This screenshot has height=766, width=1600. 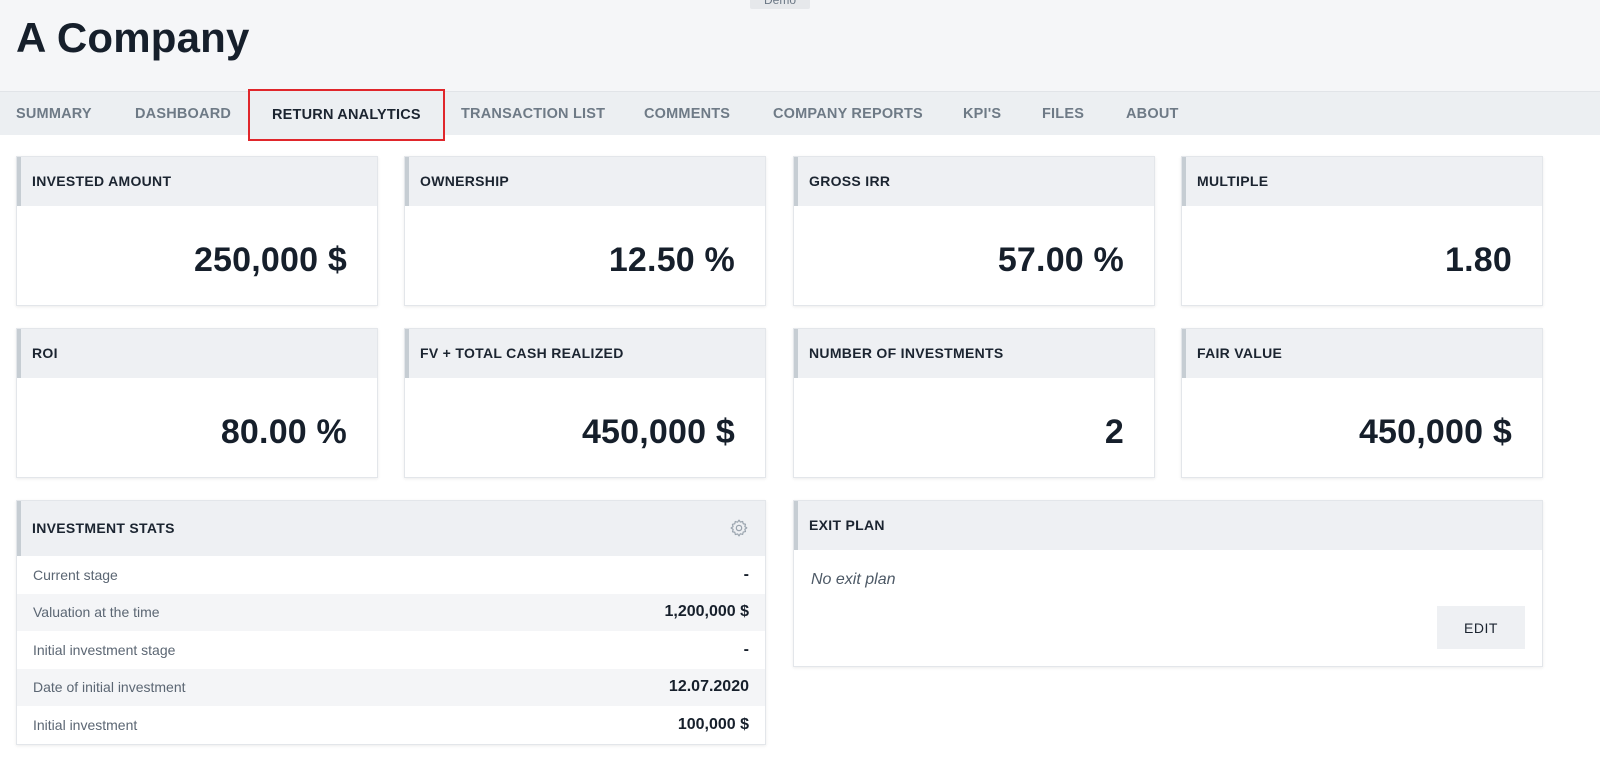 I want to click on metric-card-number-of-investments: NUMBER OF INVESTMENTS 2, so click(x=974, y=403).